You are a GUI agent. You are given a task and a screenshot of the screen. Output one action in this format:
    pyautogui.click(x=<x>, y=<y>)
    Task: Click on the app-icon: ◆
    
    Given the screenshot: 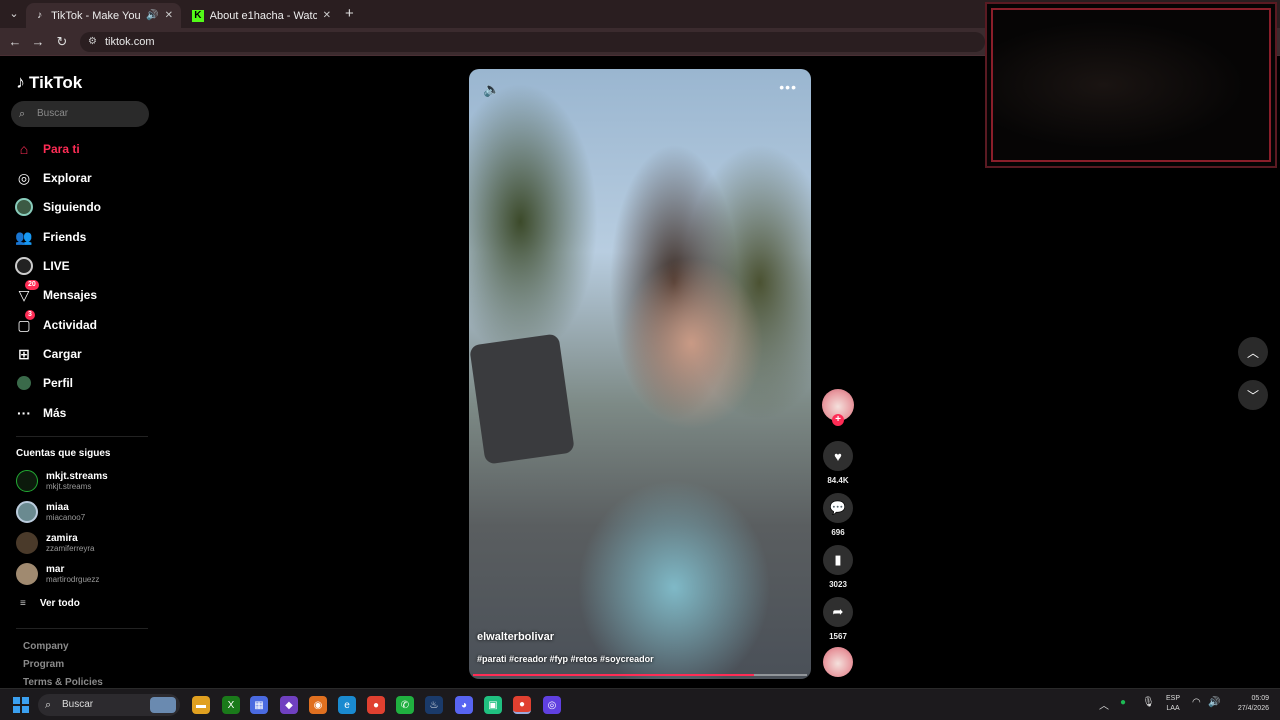 What is the action you would take?
    pyautogui.click(x=289, y=705)
    